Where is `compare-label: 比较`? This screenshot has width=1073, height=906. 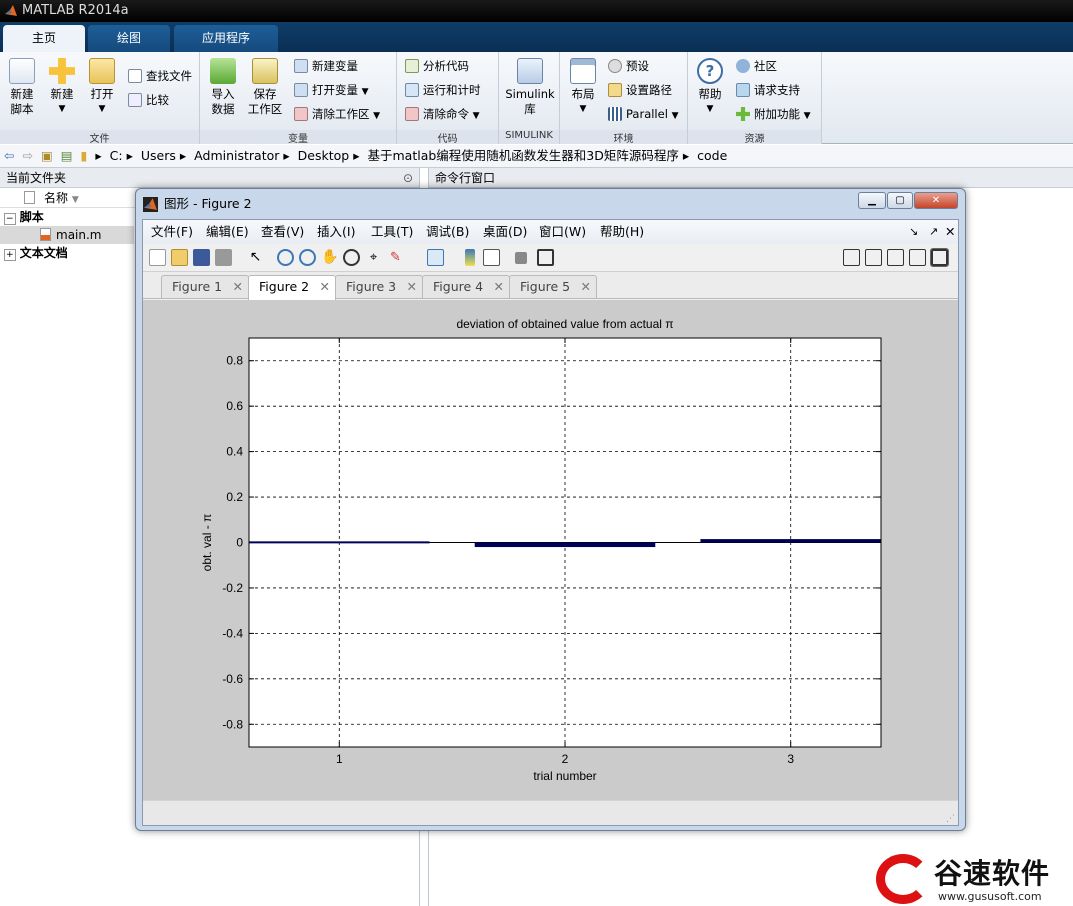
compare-label: 比较 is located at coordinates (157, 100).